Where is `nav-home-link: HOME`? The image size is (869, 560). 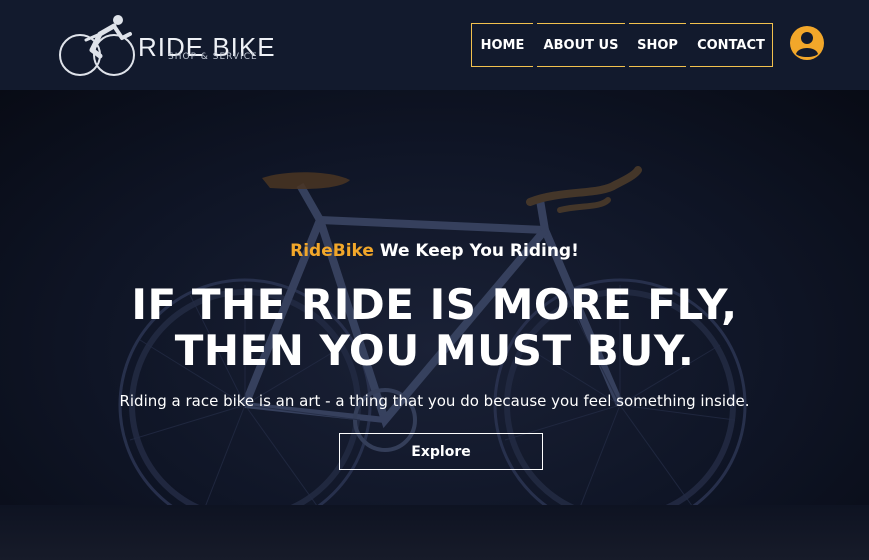
nav-home-link: HOME is located at coordinates (502, 45).